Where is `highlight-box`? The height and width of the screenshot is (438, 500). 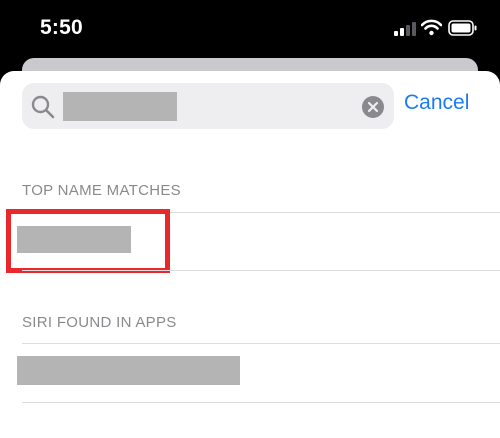 highlight-box is located at coordinates (88, 241).